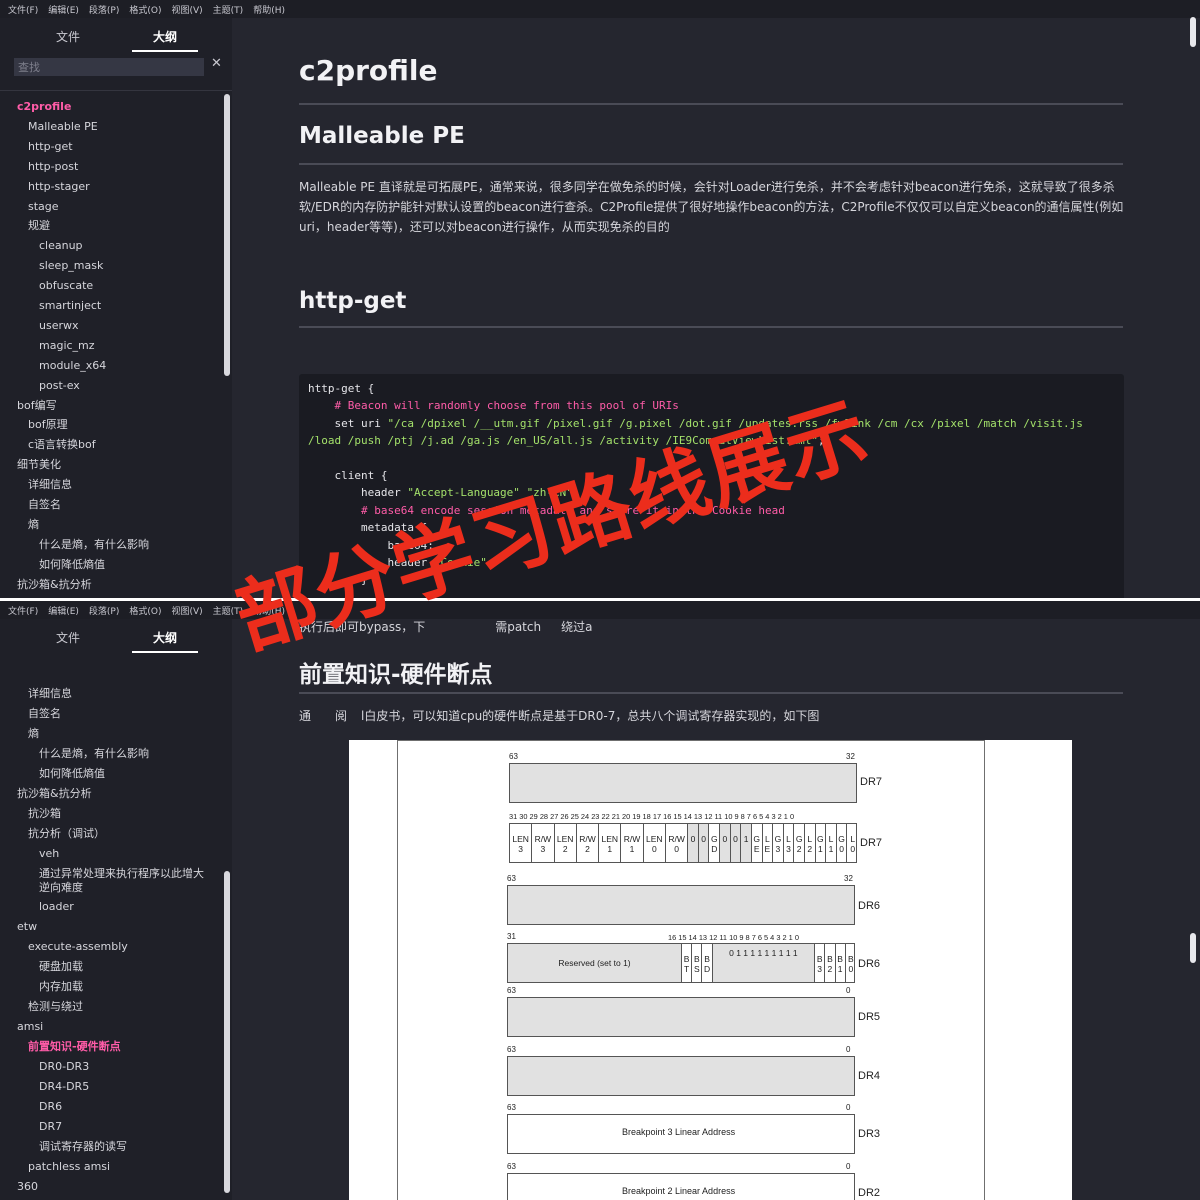  What do you see at coordinates (61, 987) in the screenshot?
I see `outline-item: 内存加载` at bounding box center [61, 987].